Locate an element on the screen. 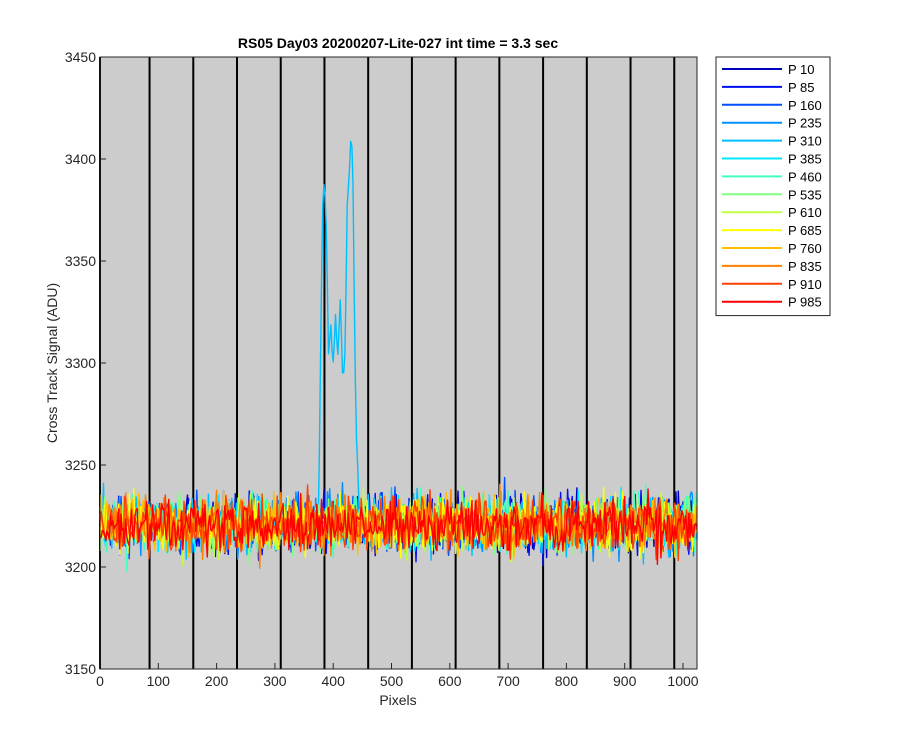  x-tick-label: 900 is located at coordinates (625, 681).